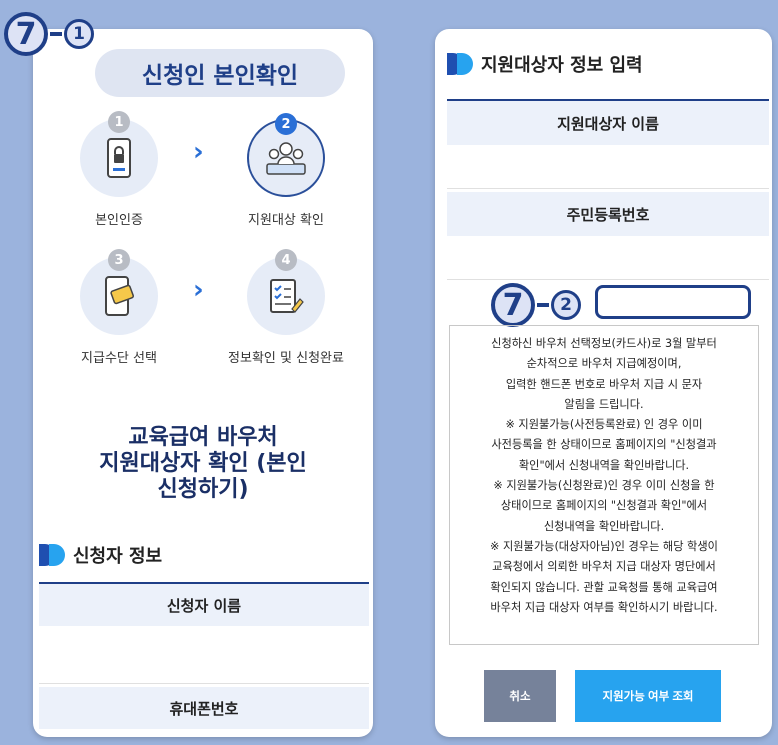  I want to click on notice-line: ※ 지원불가능(대상자아님)인 경우는 해당 학생이, so click(604, 546).